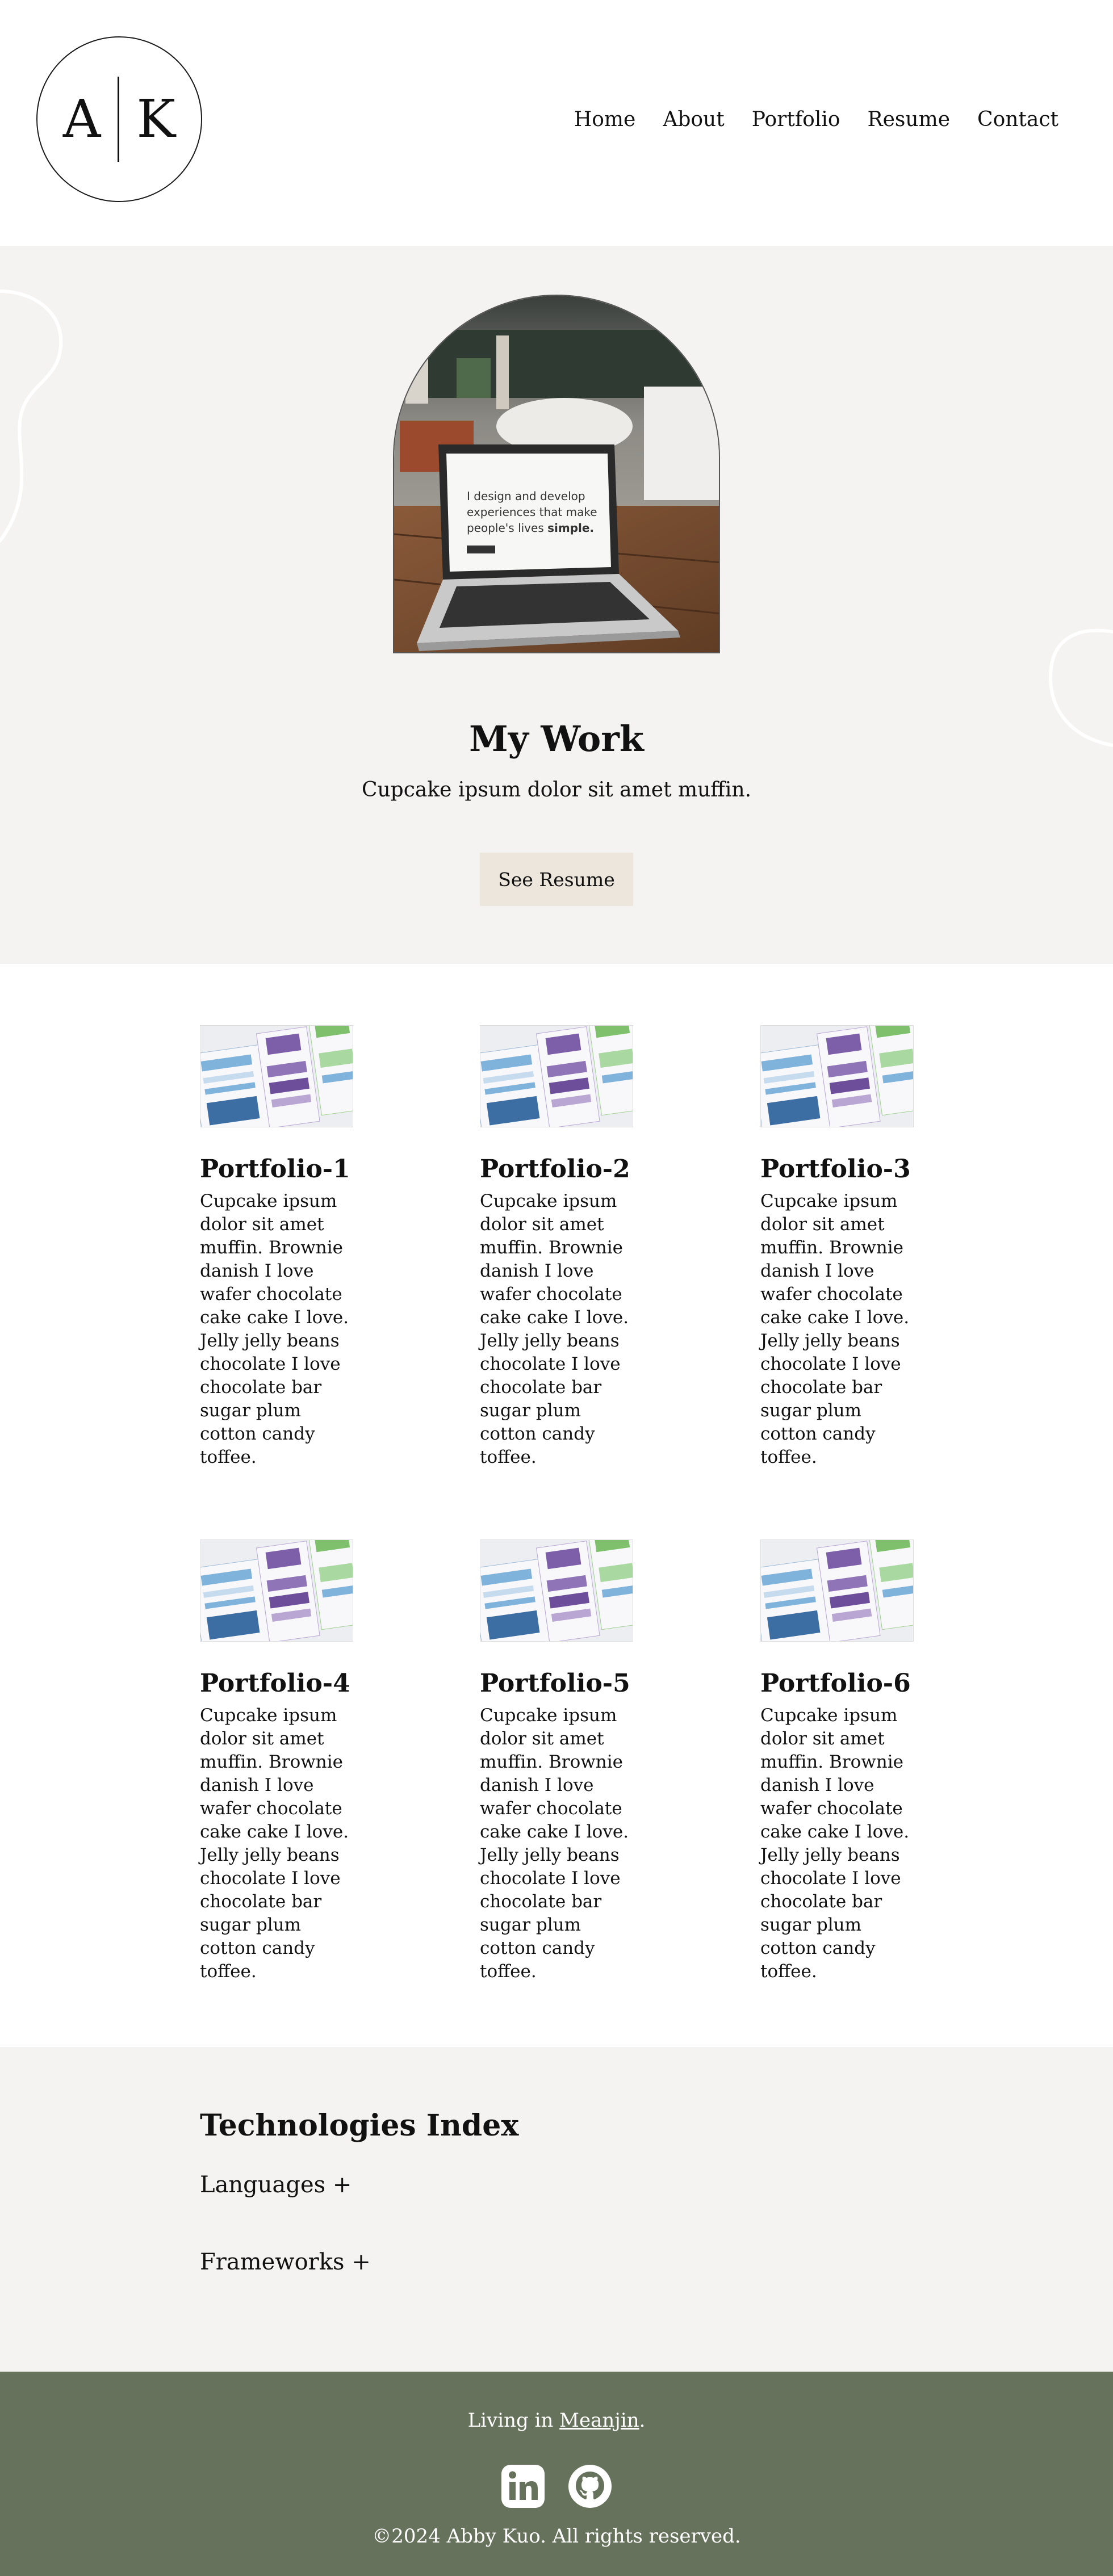  I want to click on decorative-squiggle-left, so click(31, 417).